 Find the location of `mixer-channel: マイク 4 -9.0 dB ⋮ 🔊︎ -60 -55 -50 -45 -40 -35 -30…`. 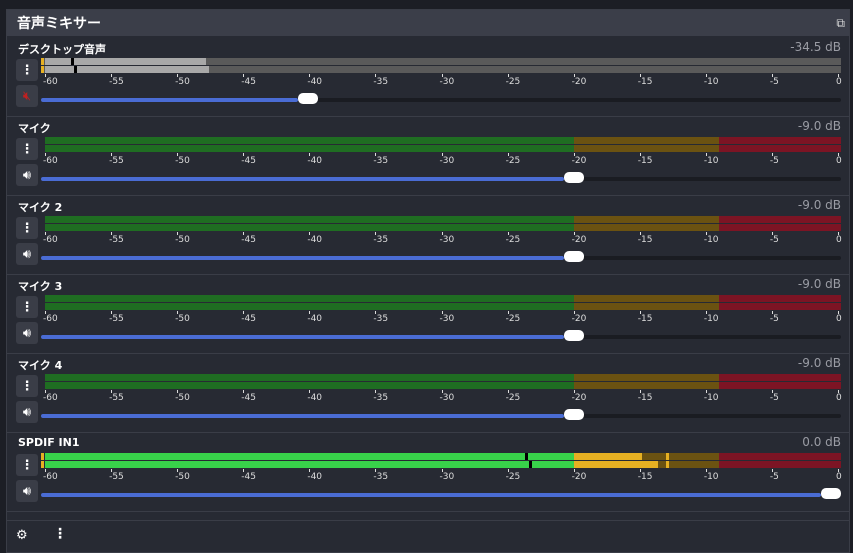

mixer-channel: マイク 4 -9.0 dB ⋮ 🔊︎ -60 -55 -50 -45 -40 -35 -30… is located at coordinates (428, 393).